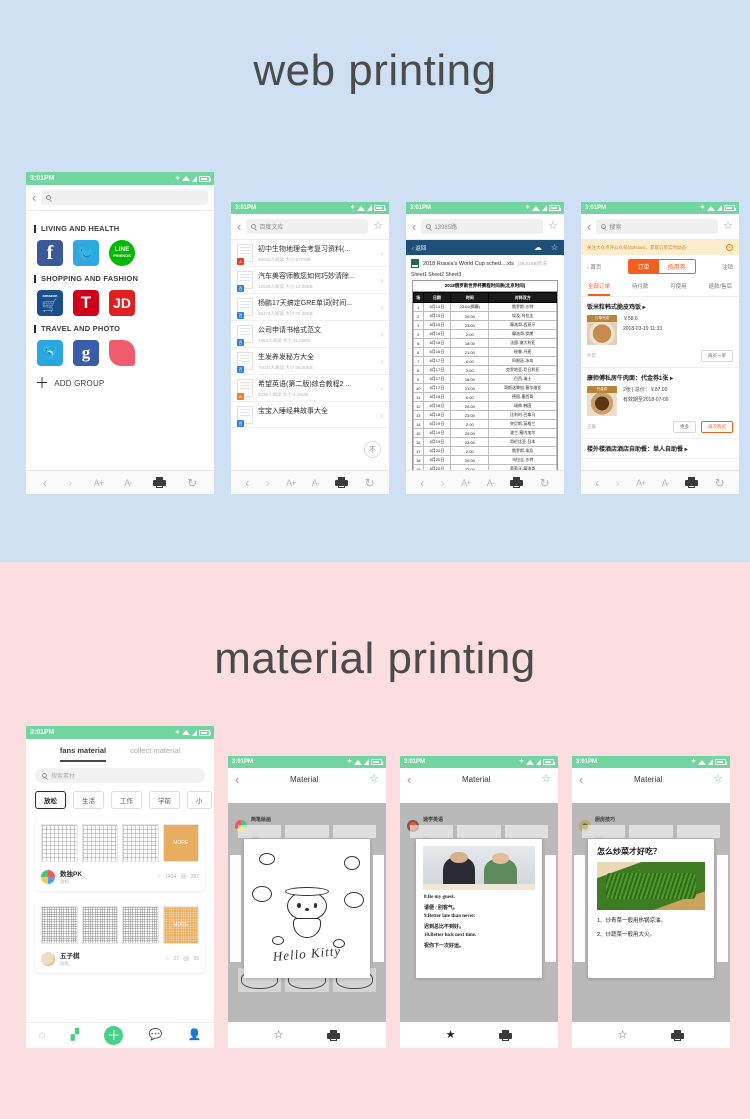 Image resolution: width=750 pixels, height=1119 pixels. Describe the element at coordinates (124, 197) in the screenshot. I see `search-input` at that location.